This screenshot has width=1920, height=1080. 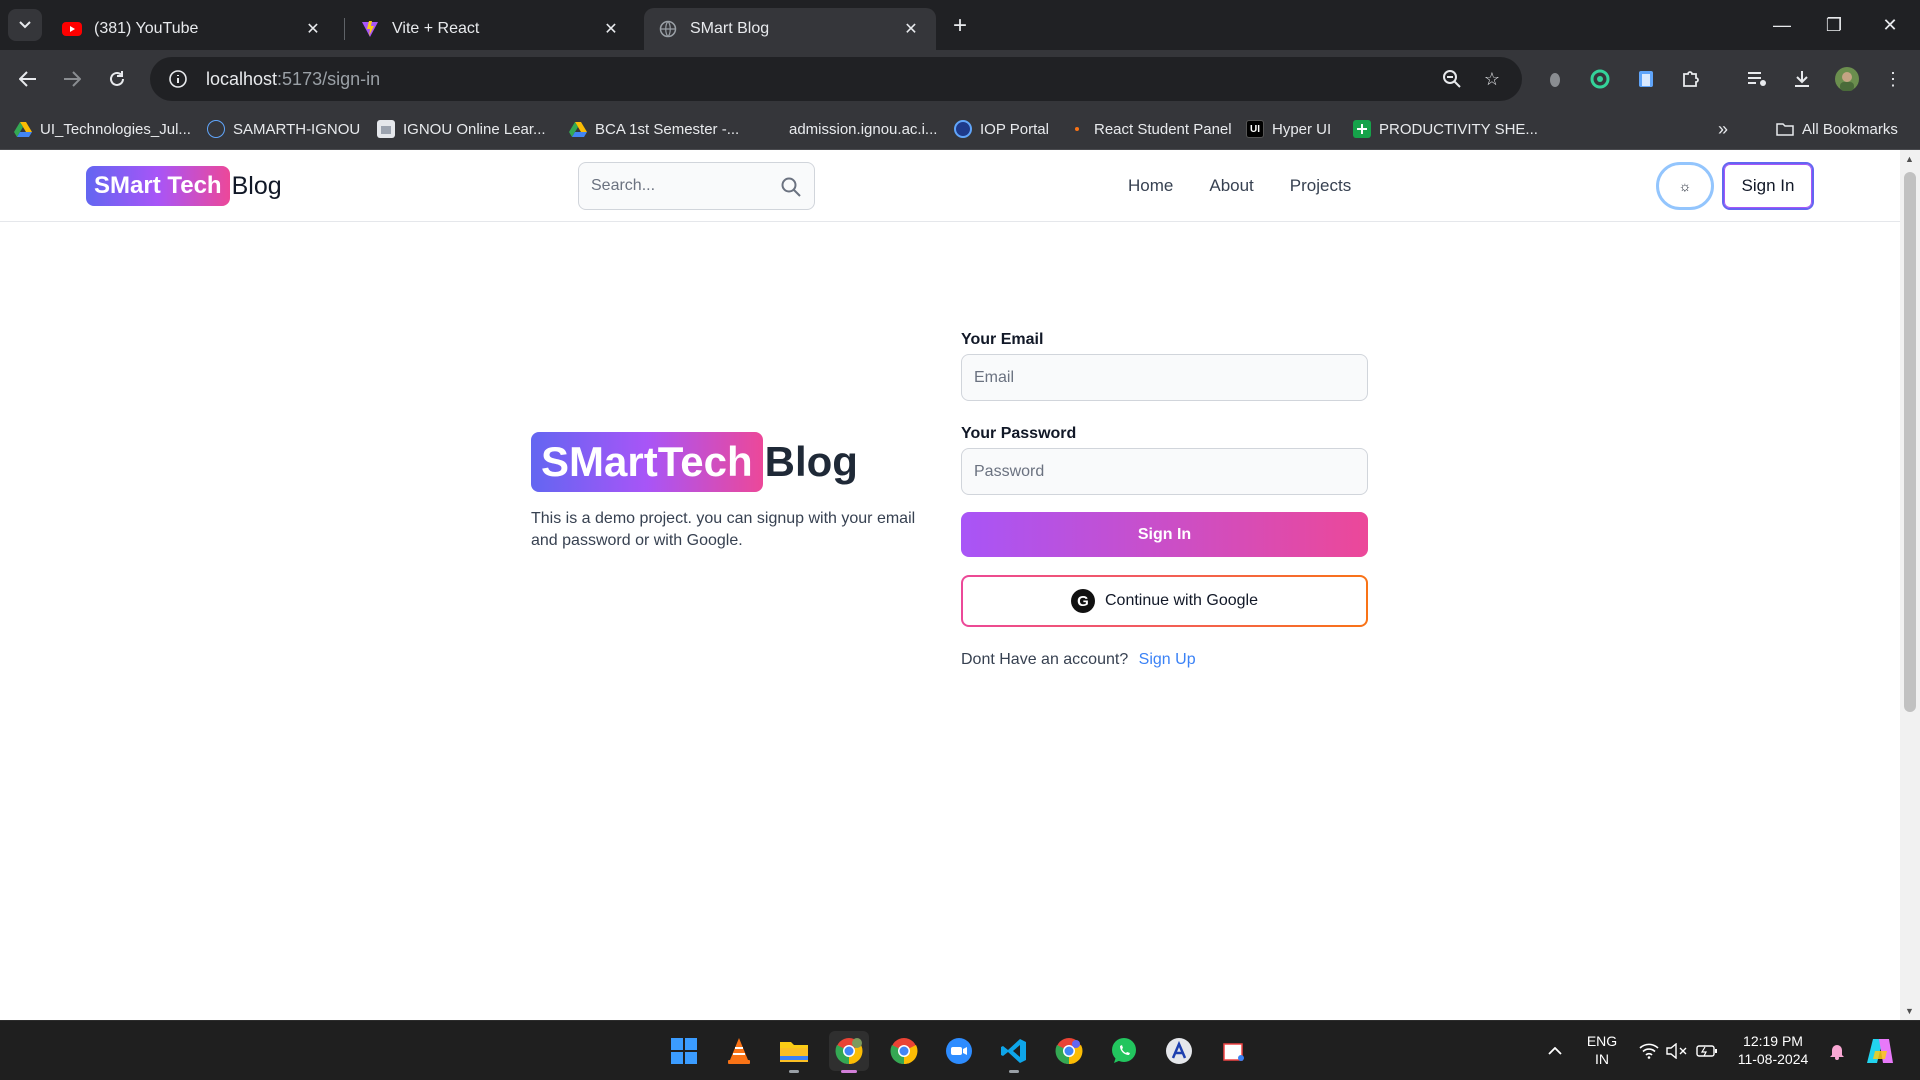 I want to click on reload-button, so click(x=117, y=79).